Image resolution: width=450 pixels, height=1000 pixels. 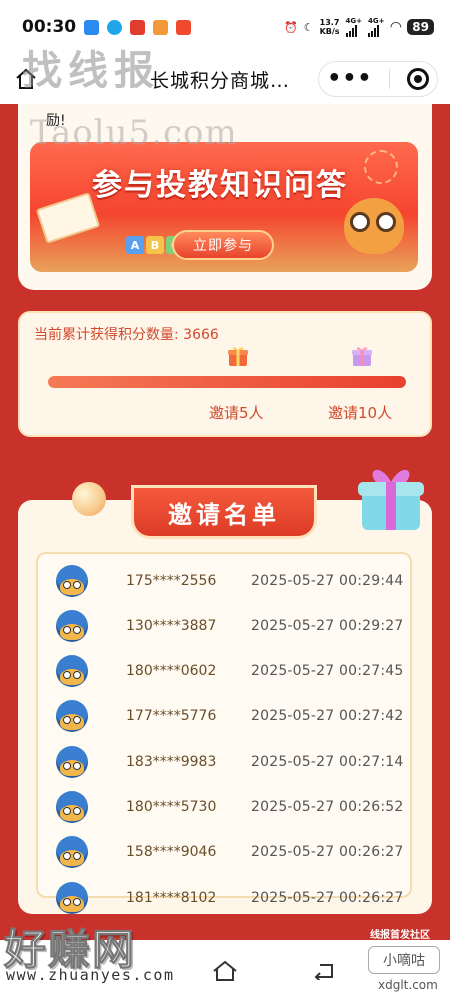 I want to click on invite-list-title: 邀请名单, so click(x=224, y=512).